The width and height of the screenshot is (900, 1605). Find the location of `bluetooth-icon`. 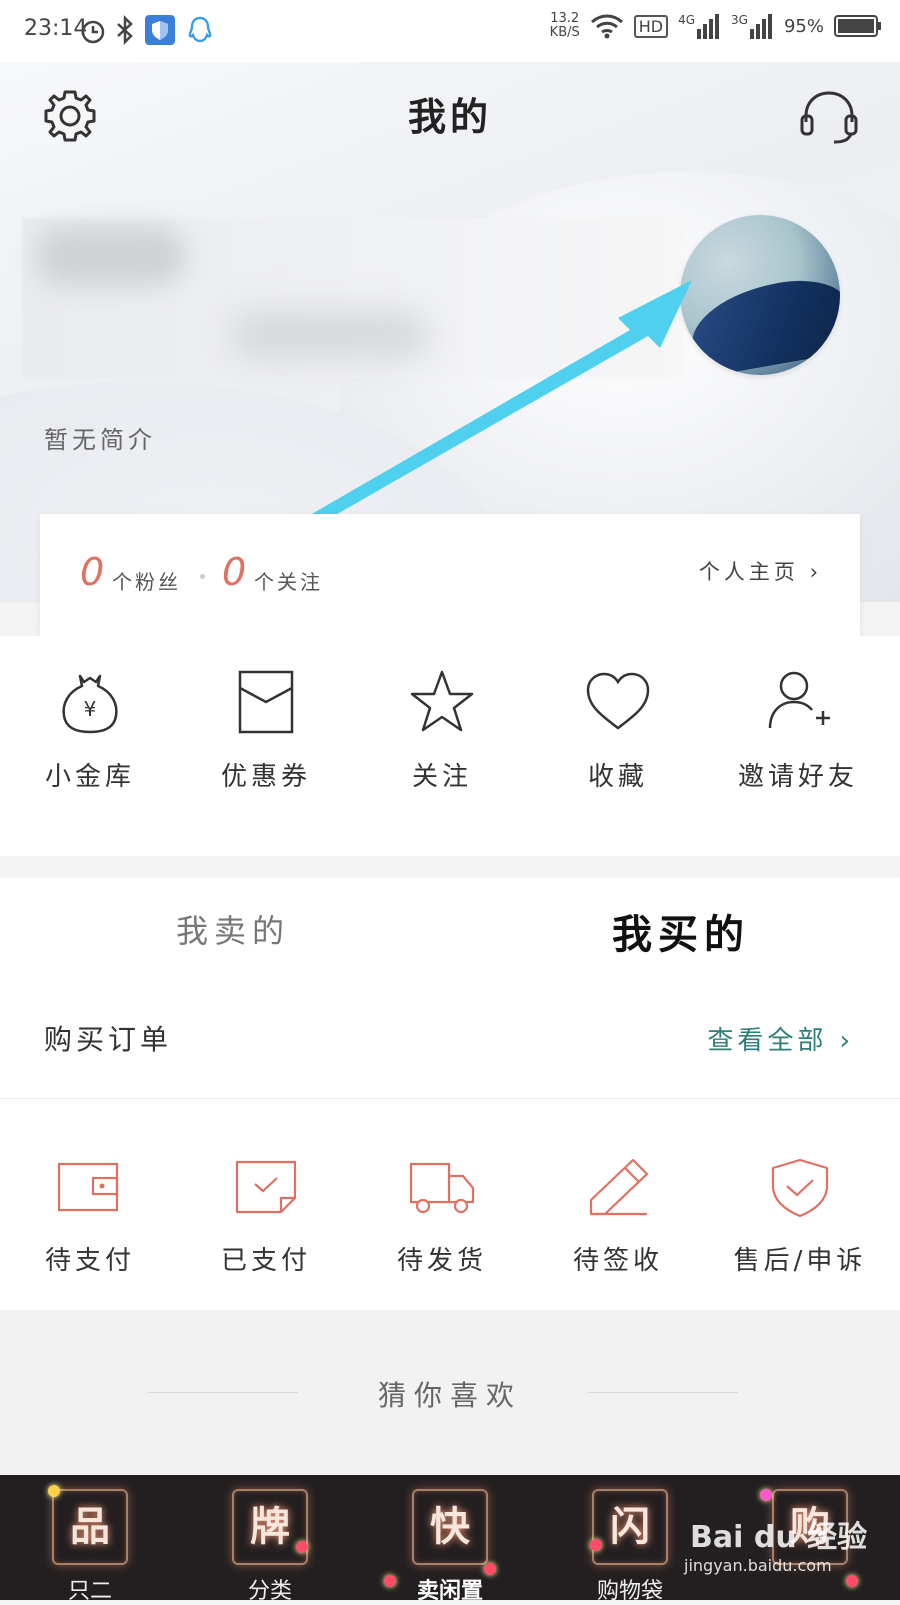

bluetooth-icon is located at coordinates (125, 30).